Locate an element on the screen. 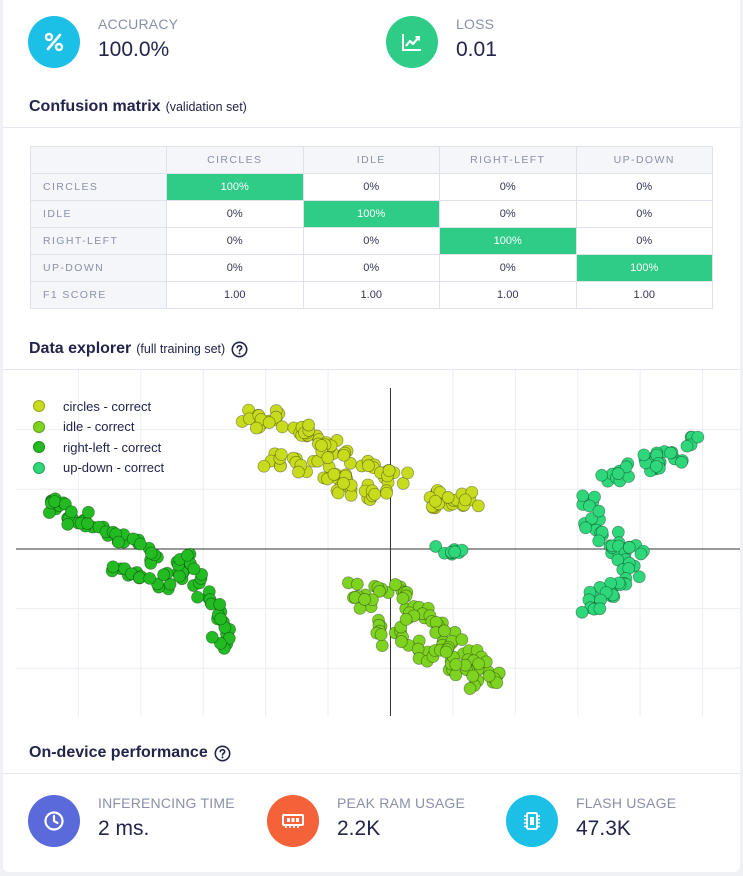  on-device-performance-title: On-device performance is located at coordinates (130, 753).